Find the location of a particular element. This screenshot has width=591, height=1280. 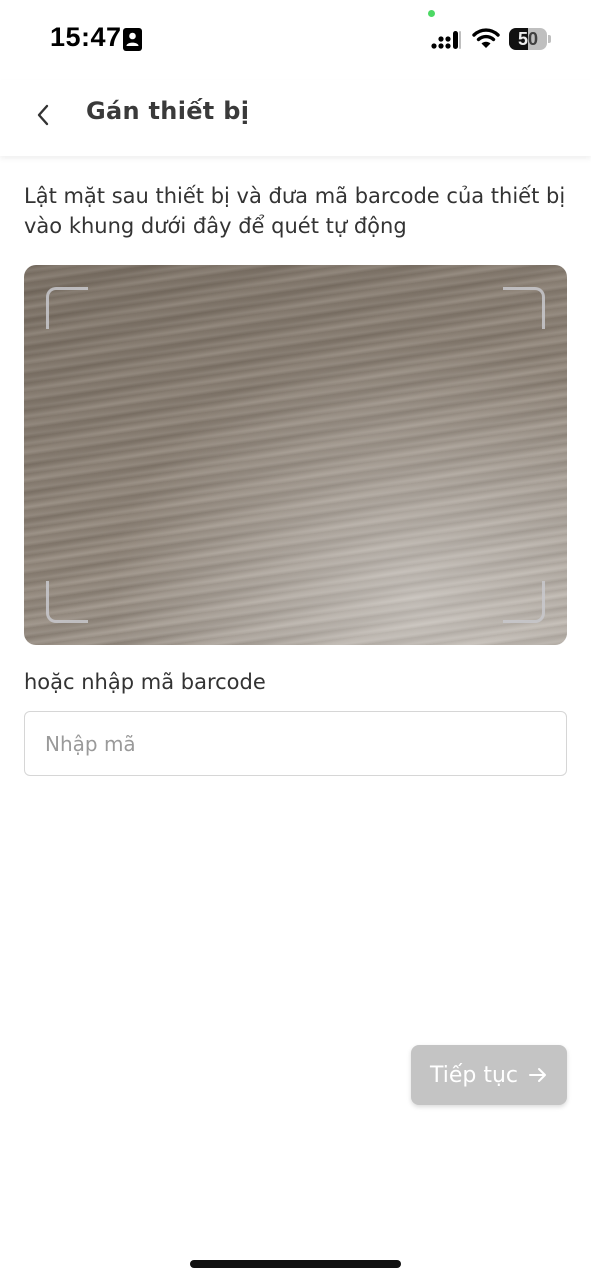

back-button is located at coordinates (43, 115).